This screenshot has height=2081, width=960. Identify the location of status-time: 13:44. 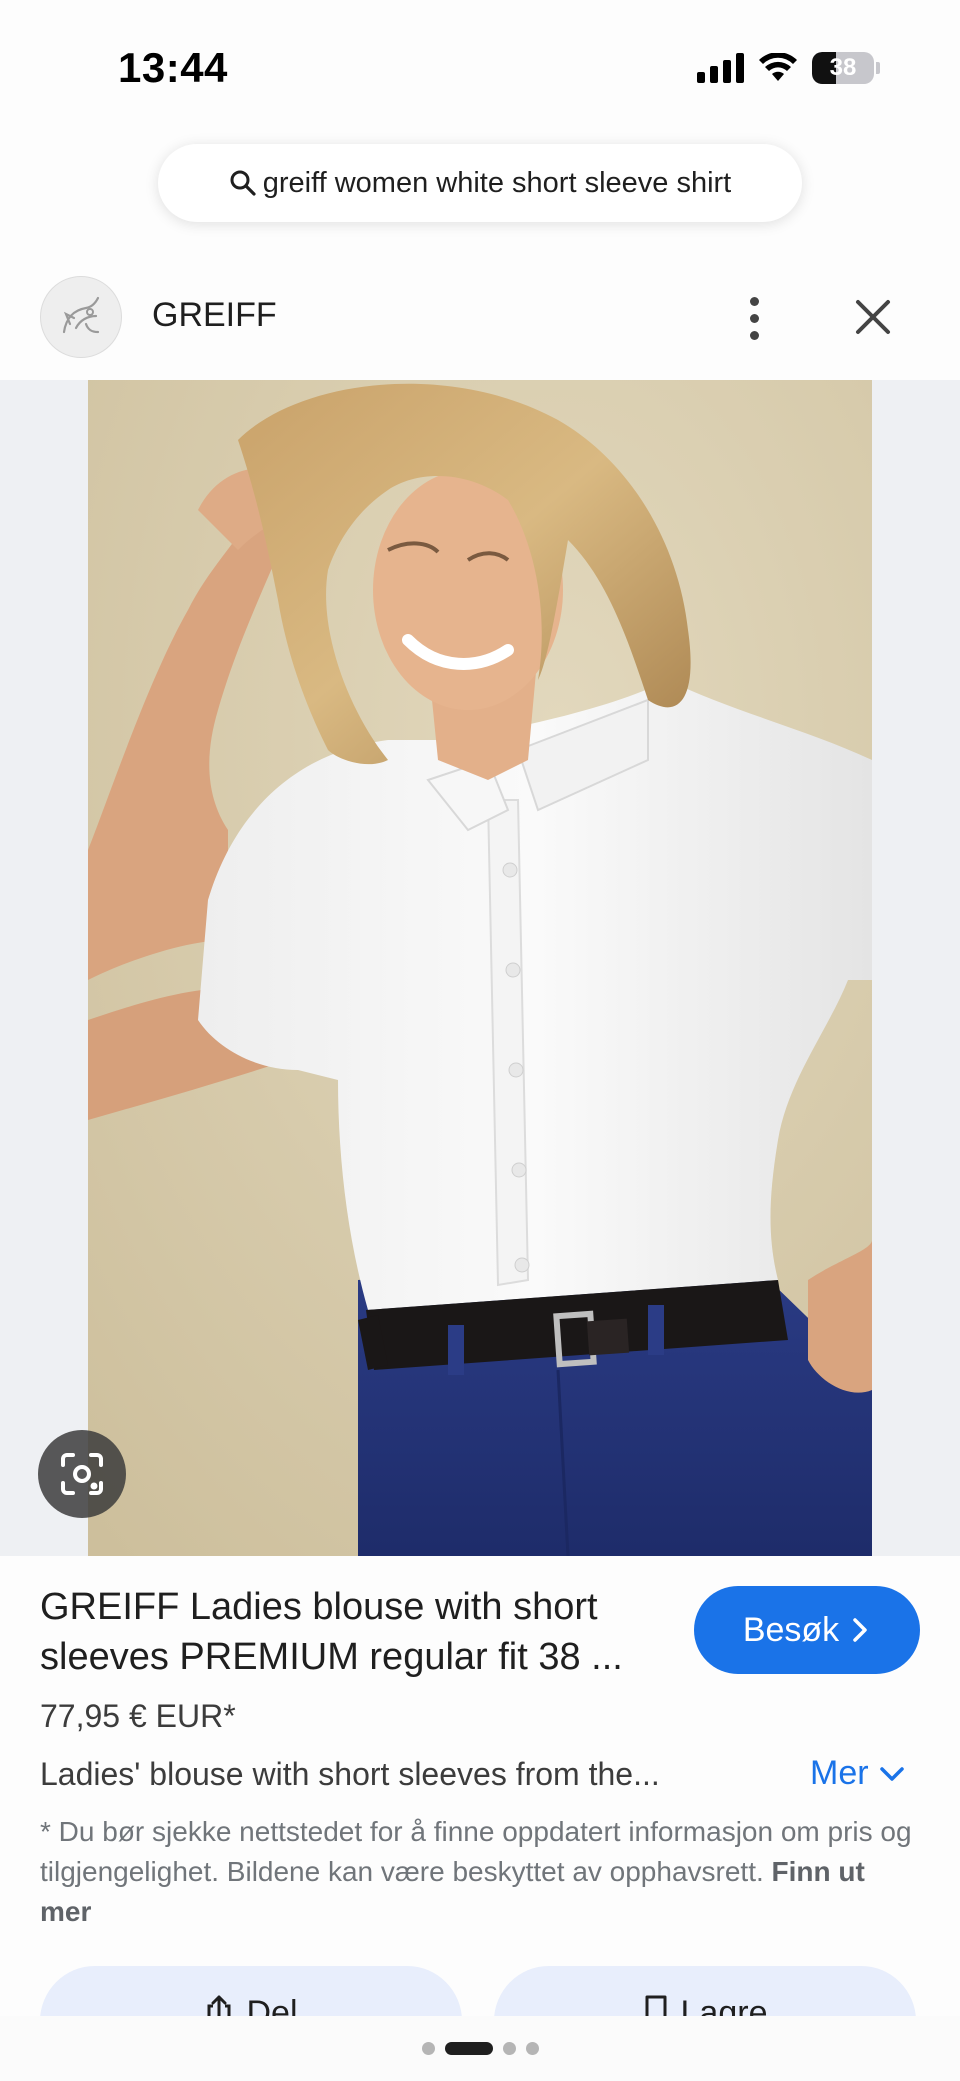
(173, 67).